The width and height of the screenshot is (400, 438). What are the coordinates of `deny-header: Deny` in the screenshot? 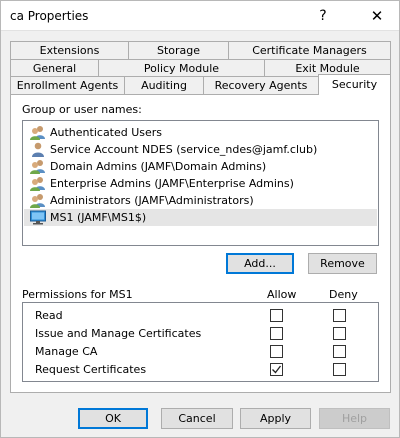 It's located at (343, 294).